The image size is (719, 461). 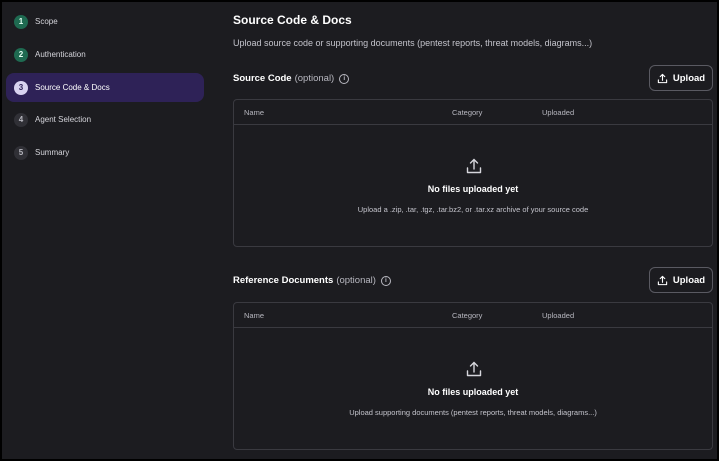 What do you see at coordinates (262, 78) in the screenshot?
I see `section-title: Source Code` at bounding box center [262, 78].